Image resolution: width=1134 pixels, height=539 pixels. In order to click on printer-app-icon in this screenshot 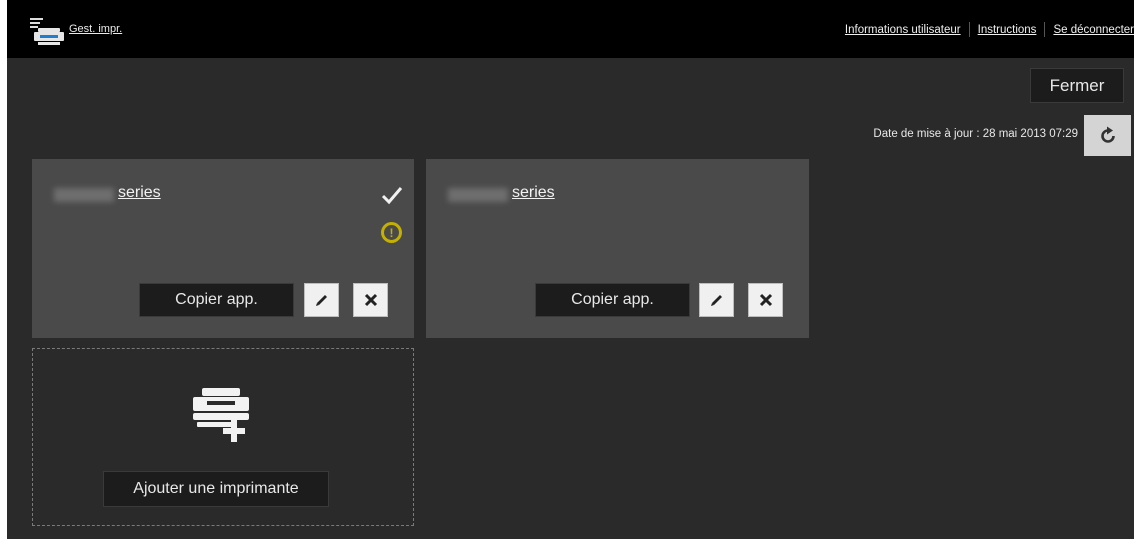, I will do `click(46, 31)`.